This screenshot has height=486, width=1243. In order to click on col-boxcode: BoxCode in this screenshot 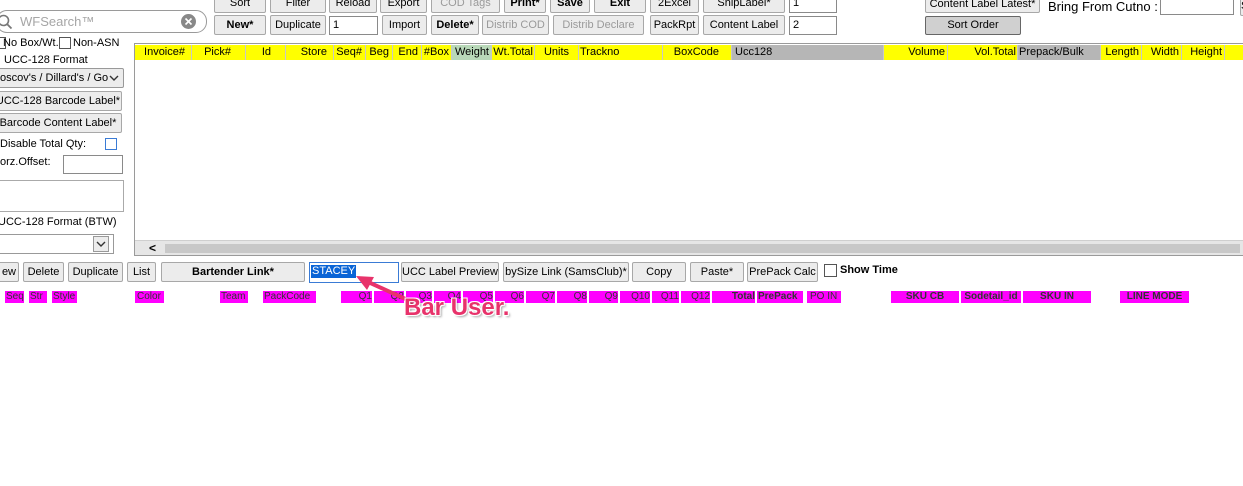, I will do `click(697, 52)`.